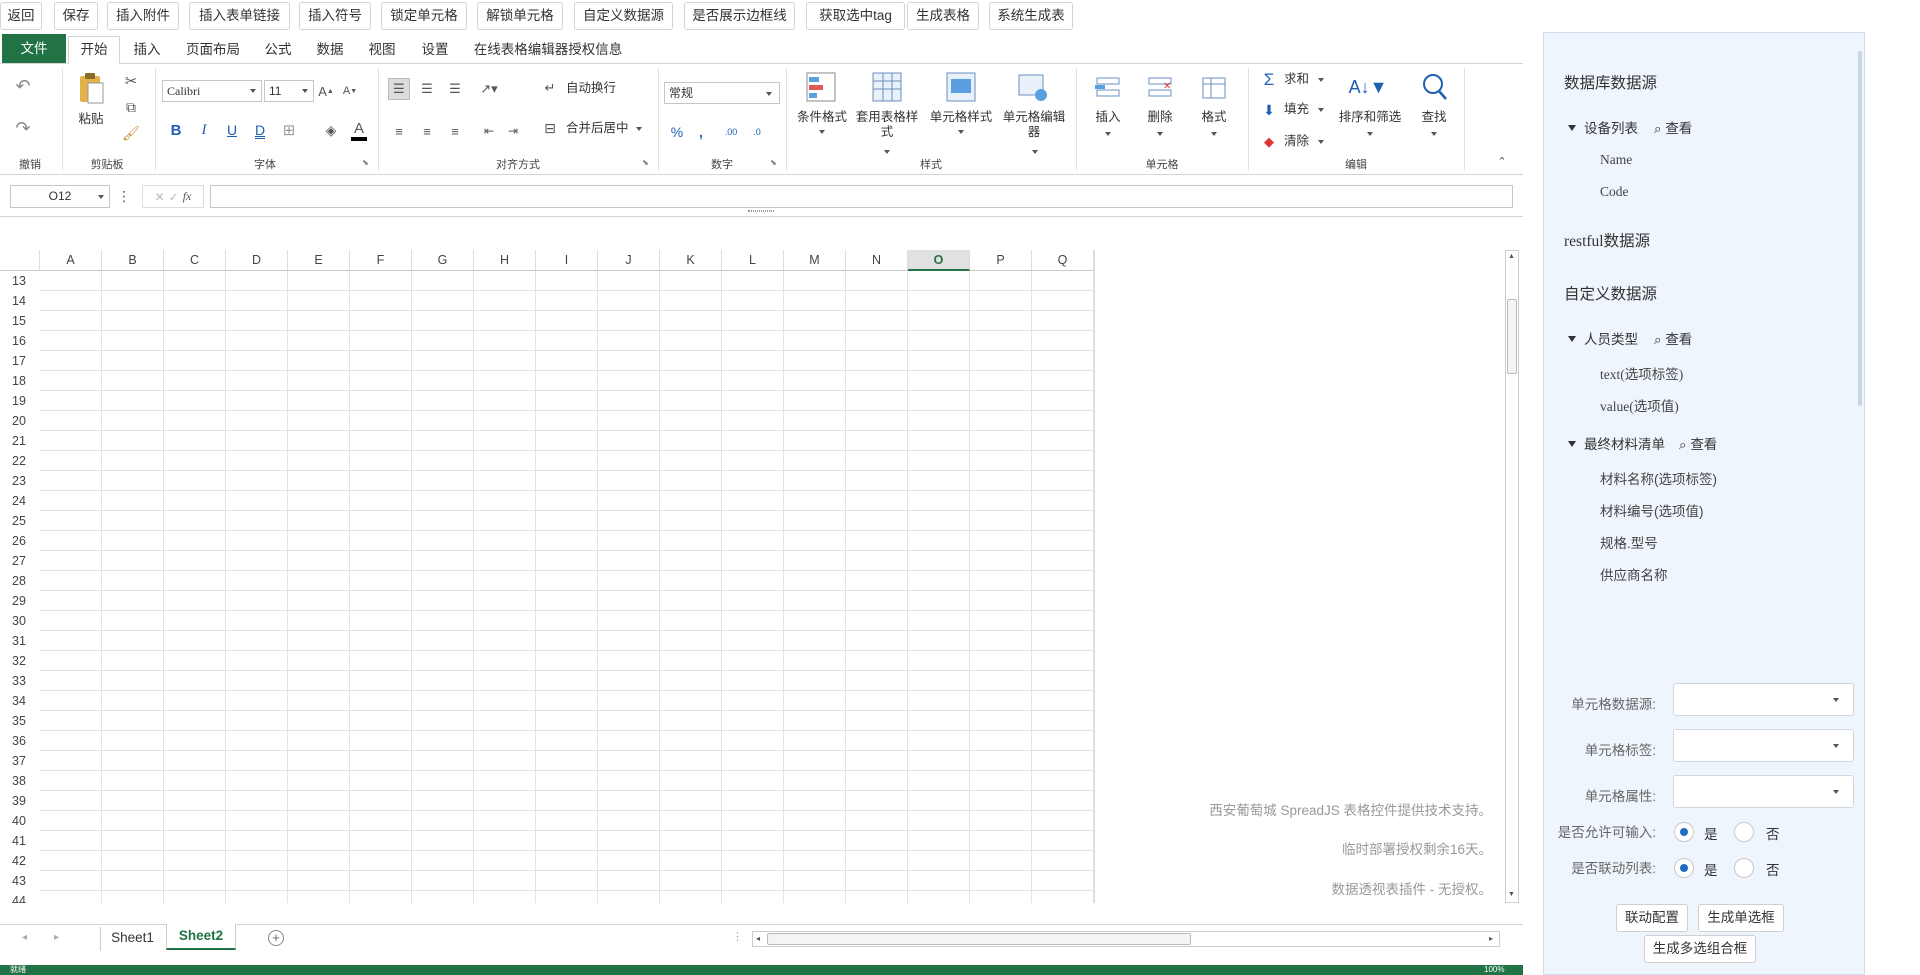  Describe the element at coordinates (1652, 918) in the screenshot. I see `link-config-button: 联动配置` at that location.